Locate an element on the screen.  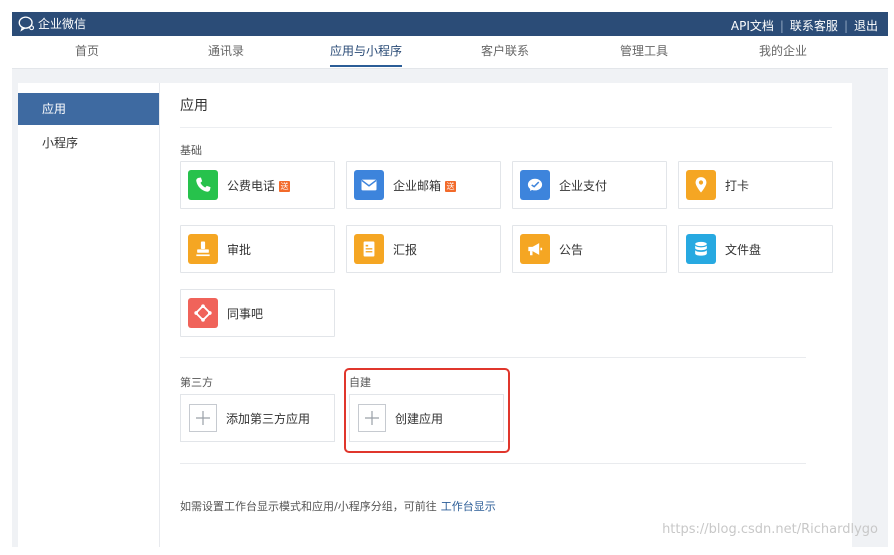
contact-support-link: 联系客服 is located at coordinates (814, 25).